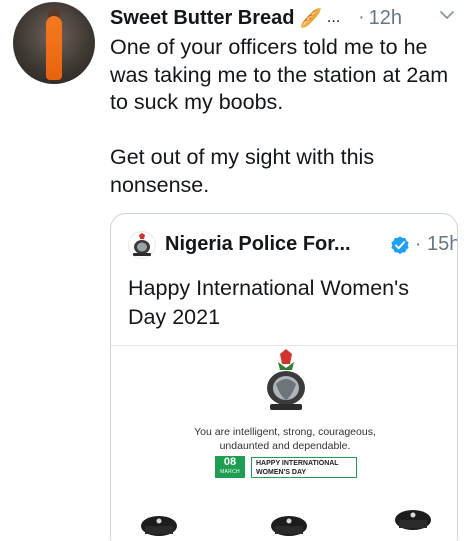 The image size is (471, 541). What do you see at coordinates (297, 463) in the screenshot?
I see `banner-line-1: HAPPY INTERNATIONAL` at bounding box center [297, 463].